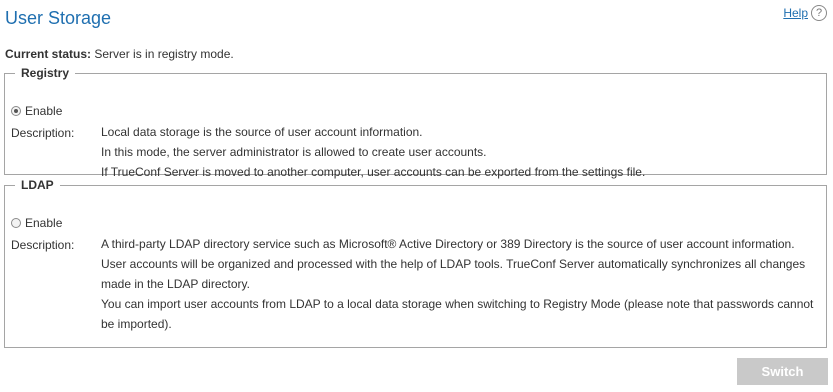  What do you see at coordinates (819, 13) in the screenshot?
I see `help-circle-icon: ?` at bounding box center [819, 13].